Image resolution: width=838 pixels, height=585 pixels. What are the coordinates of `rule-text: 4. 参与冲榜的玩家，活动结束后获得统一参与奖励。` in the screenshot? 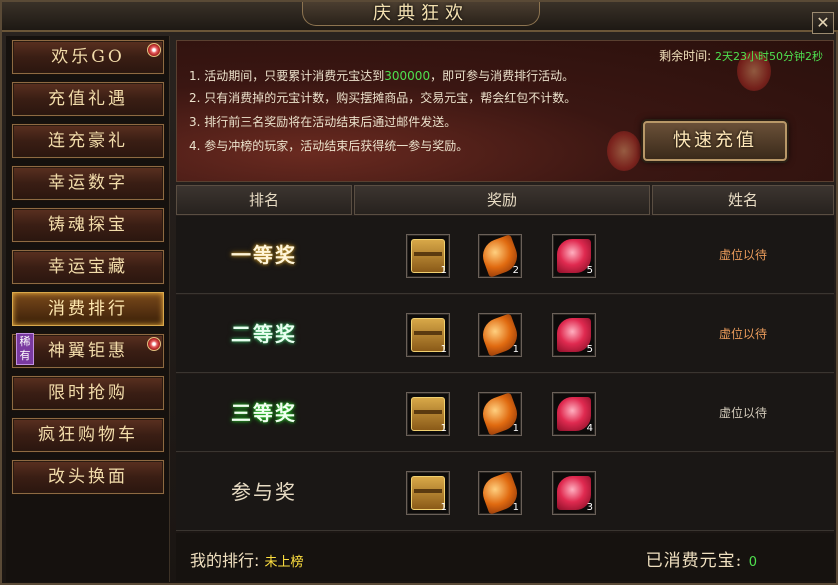 It's located at (329, 146).